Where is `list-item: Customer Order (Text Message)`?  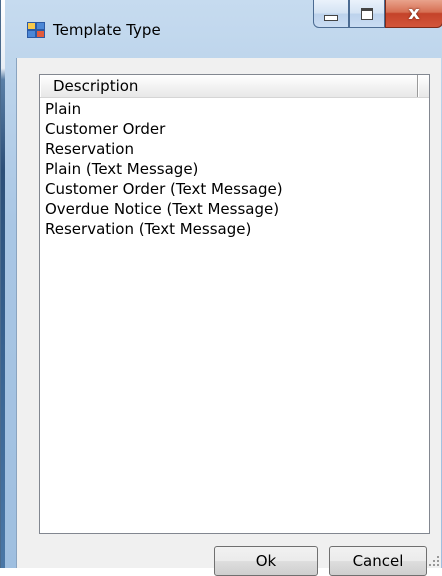 list-item: Customer Order (Text Message) is located at coordinates (164, 189).